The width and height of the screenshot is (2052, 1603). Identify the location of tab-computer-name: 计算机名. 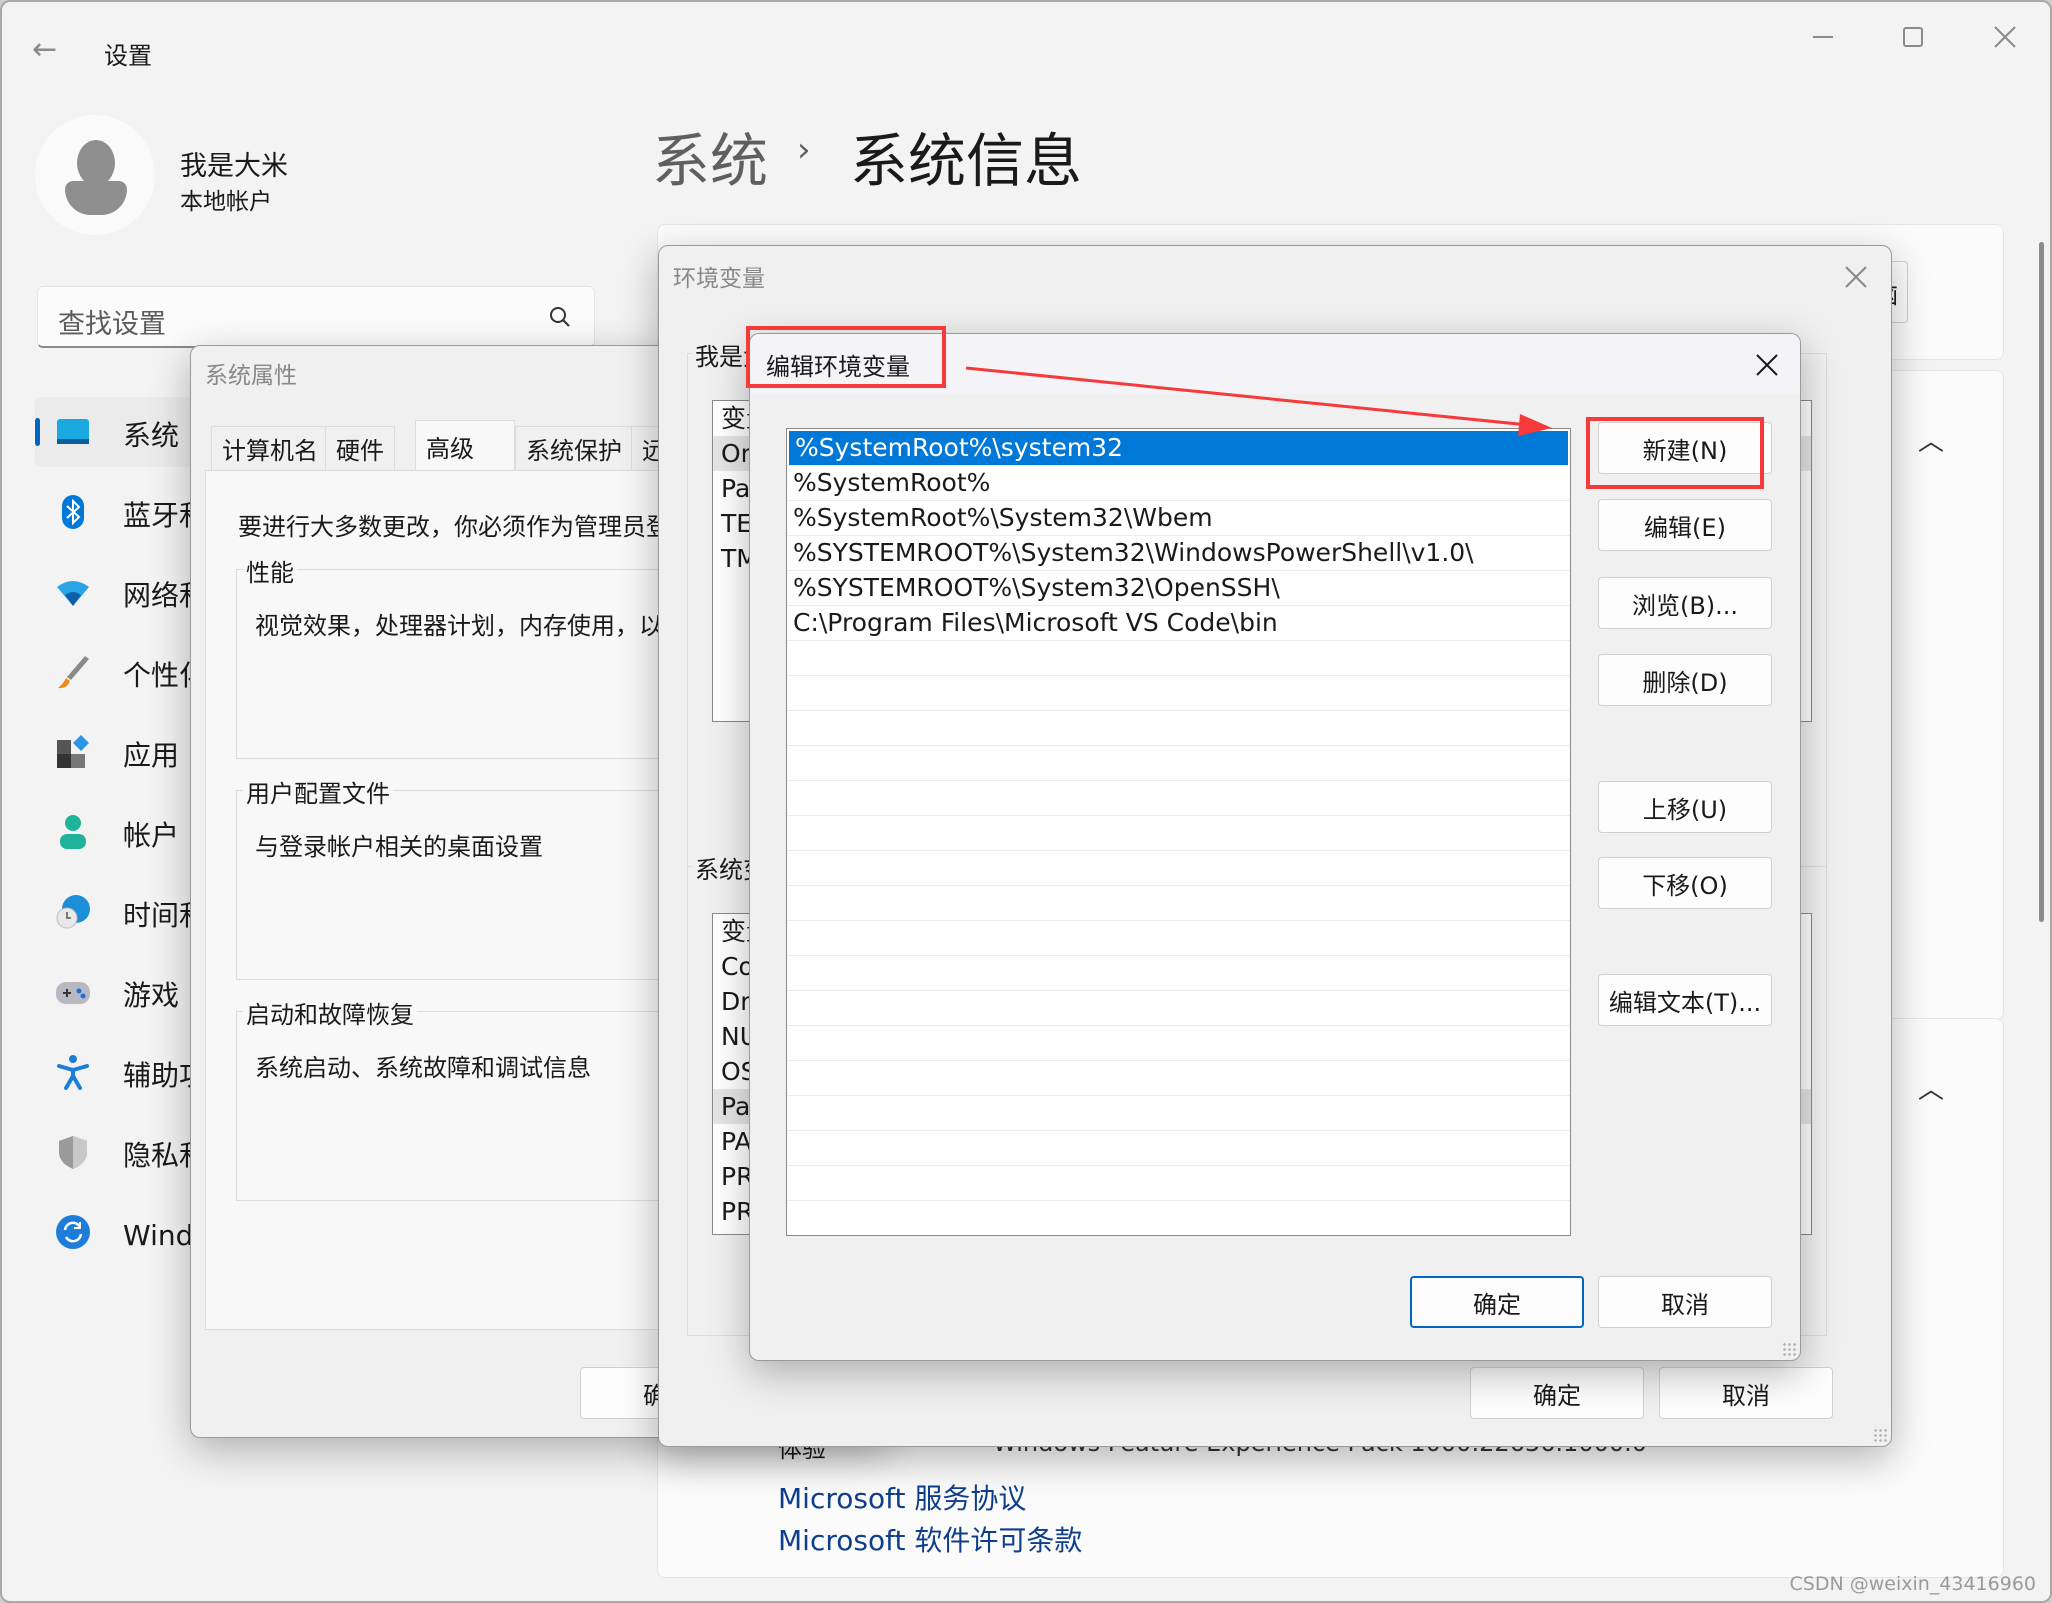
(270, 448).